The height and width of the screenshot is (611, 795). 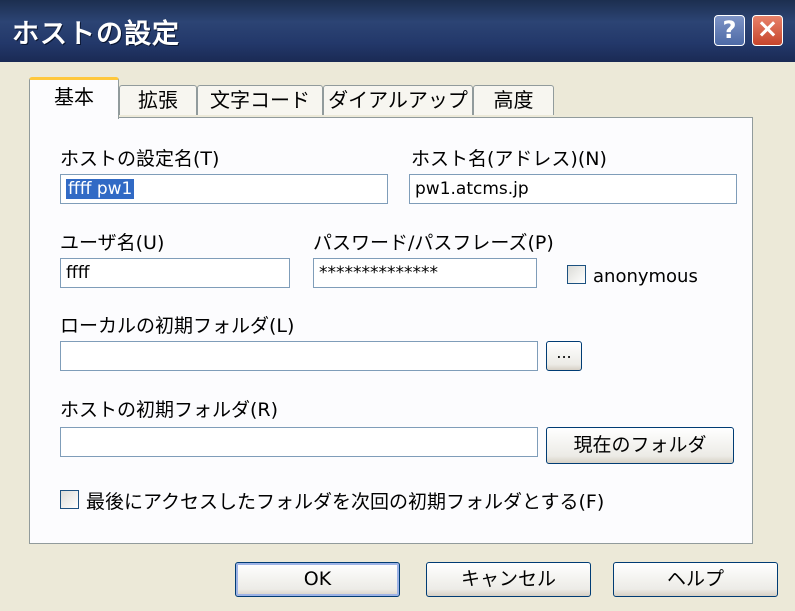 What do you see at coordinates (397, 31) in the screenshot?
I see `title-bar: ホストの設定 ? ×` at bounding box center [397, 31].